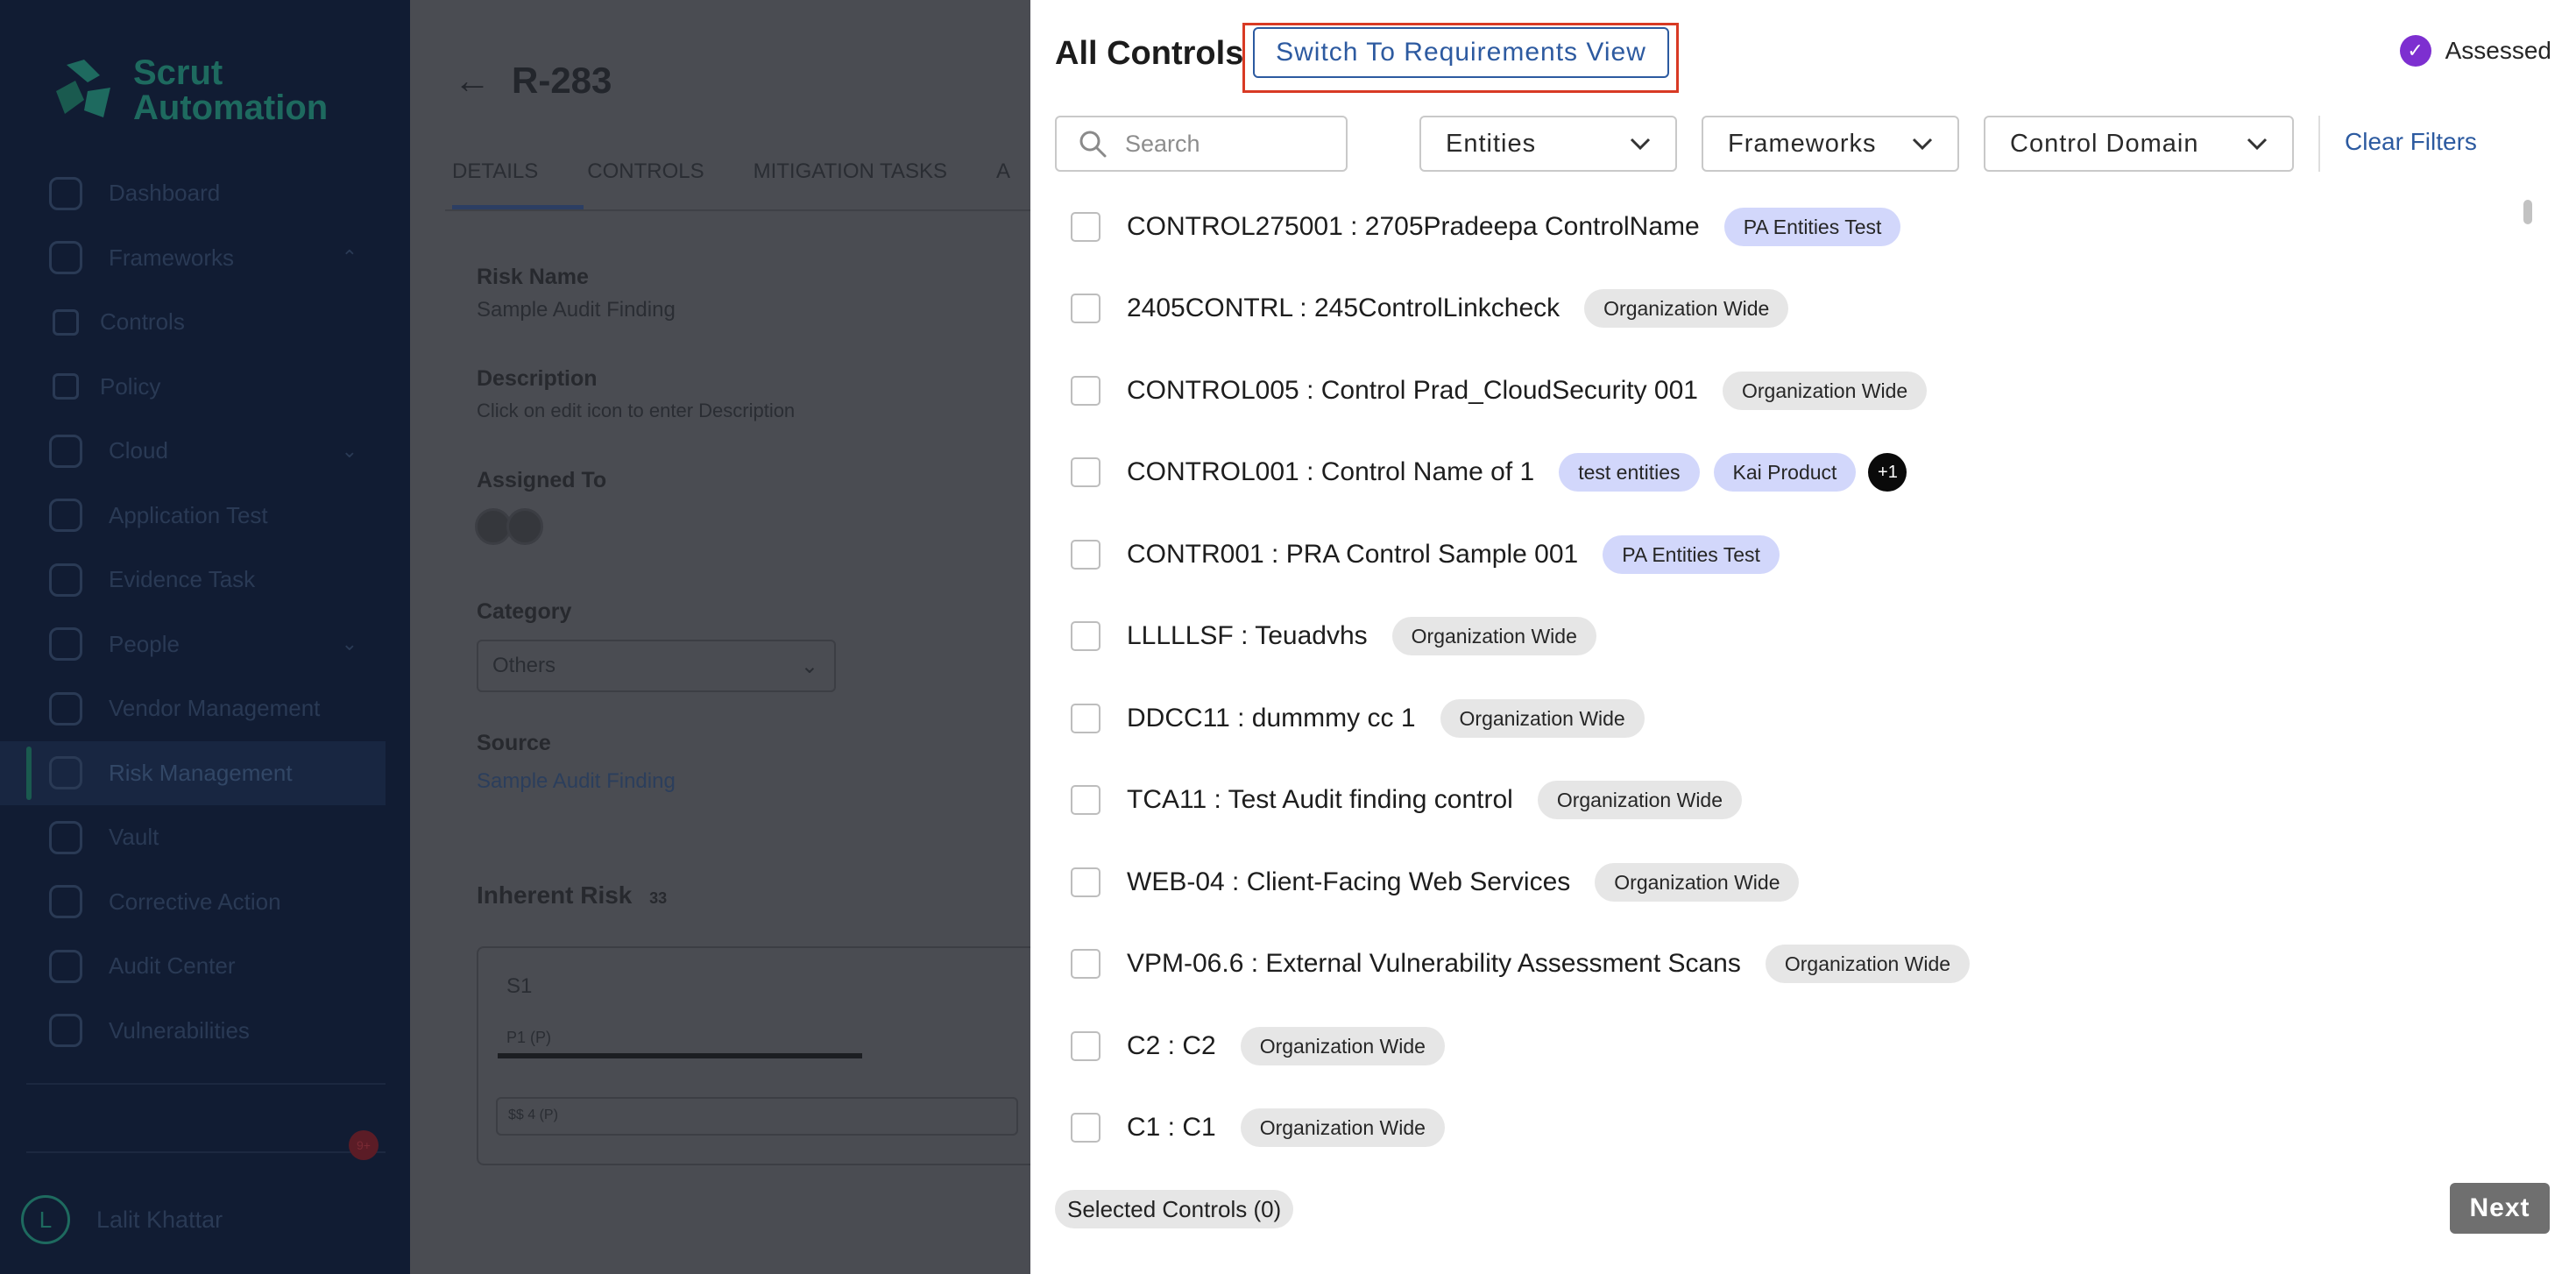 This screenshot has width=2576, height=1274. I want to click on sidebar-item-label: Policy, so click(130, 386).